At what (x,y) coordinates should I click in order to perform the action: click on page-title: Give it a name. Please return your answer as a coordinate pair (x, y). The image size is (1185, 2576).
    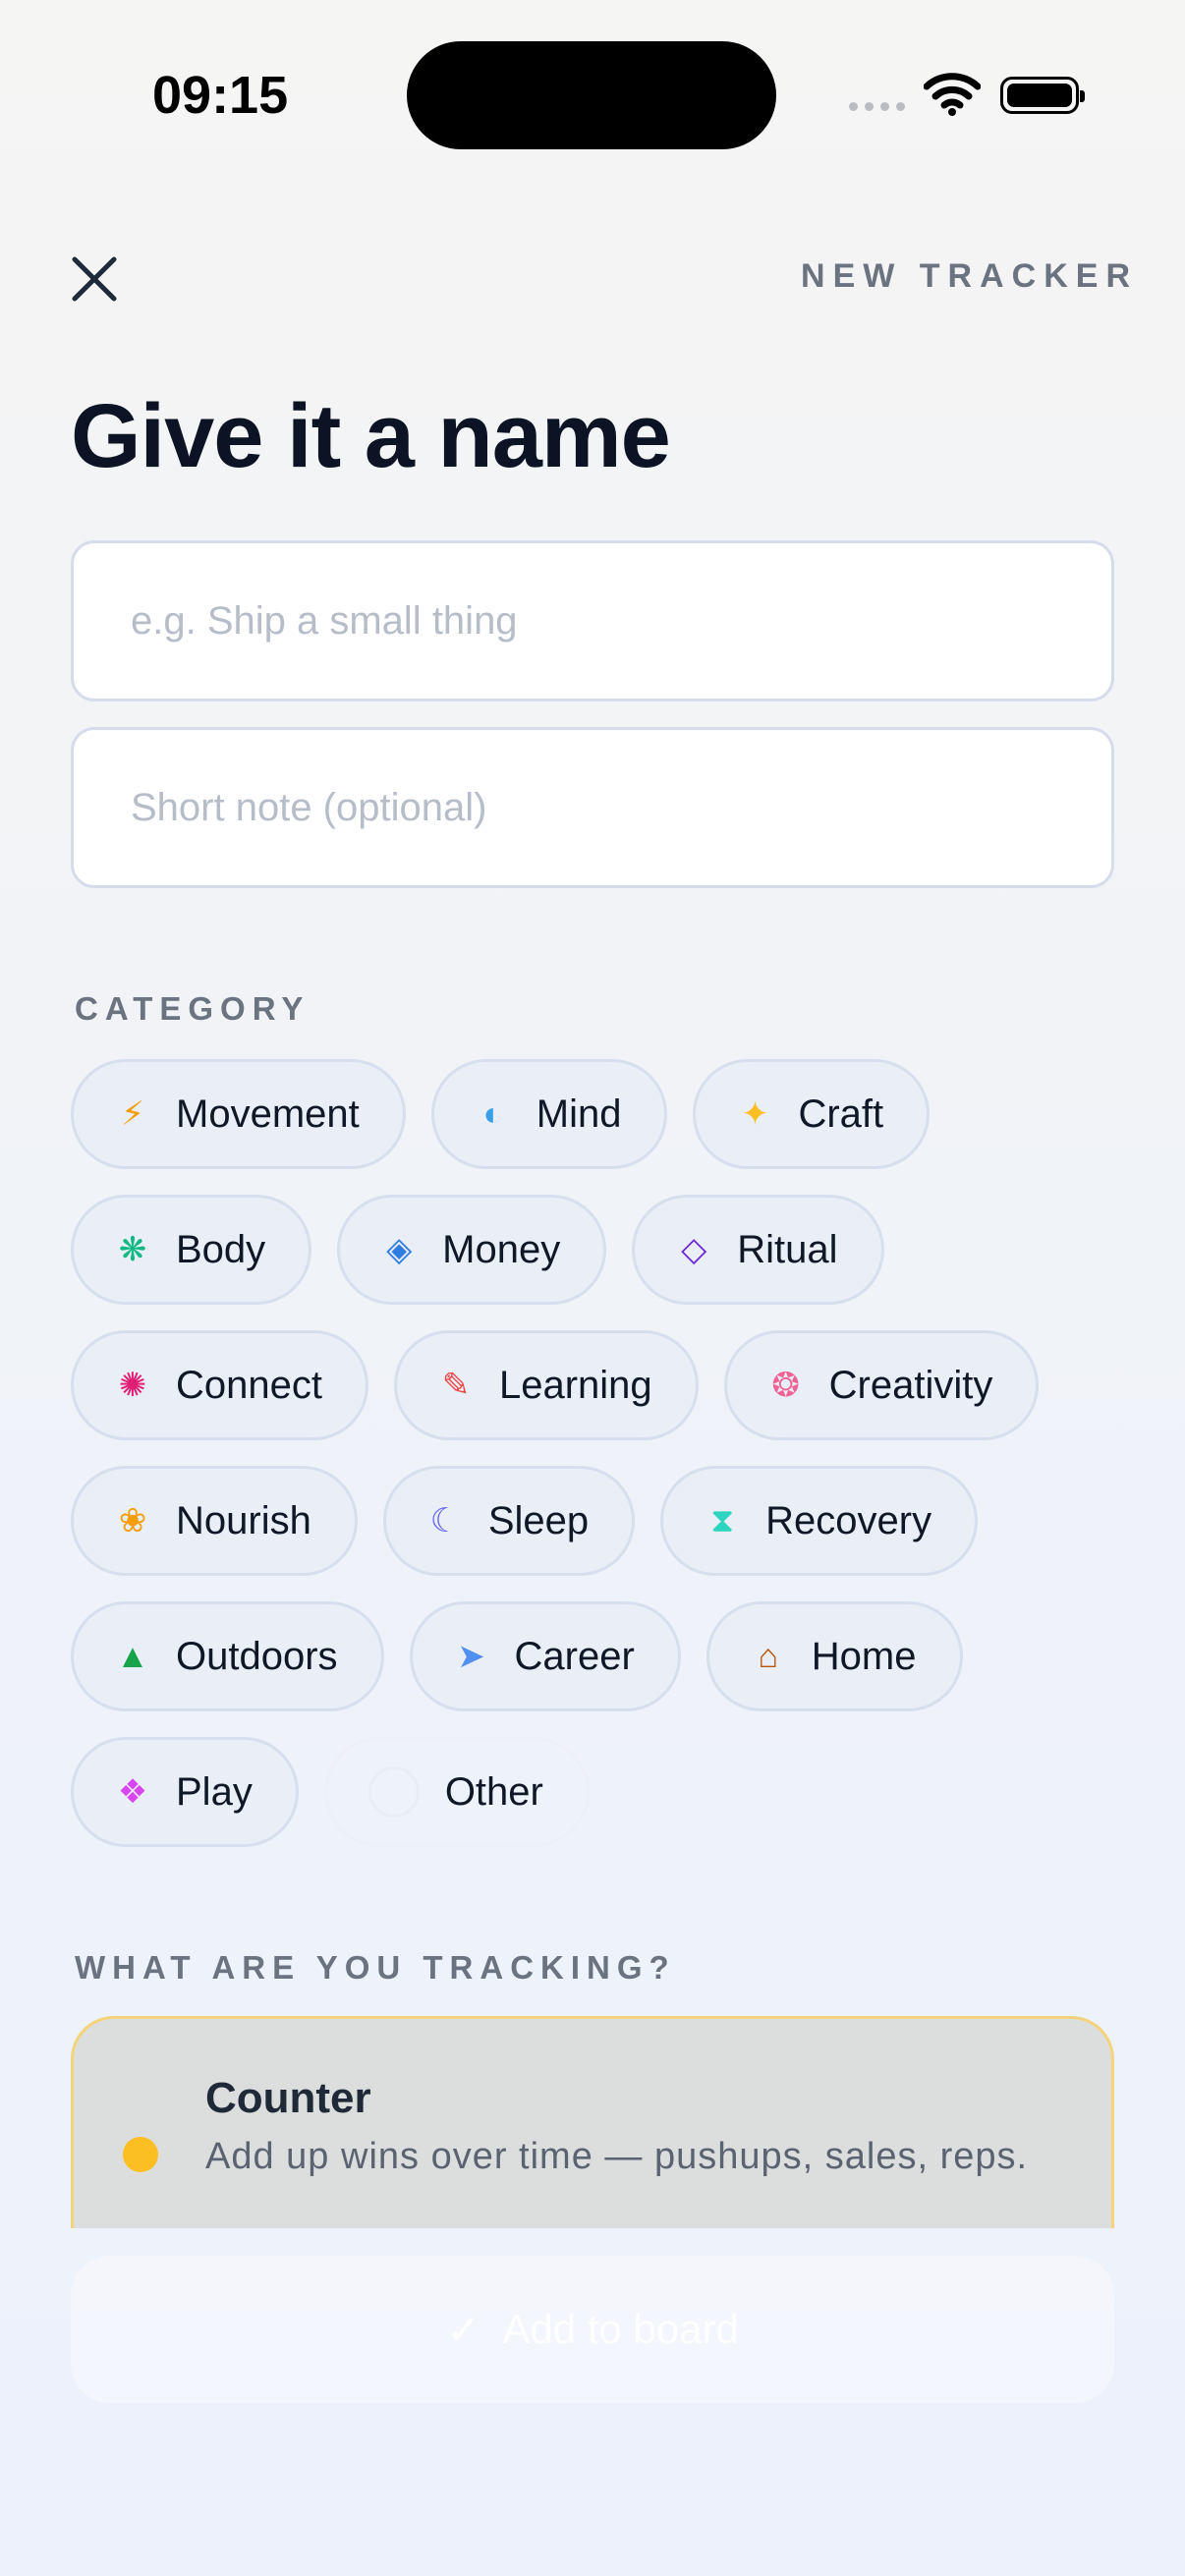
    Looking at the image, I should click on (371, 436).